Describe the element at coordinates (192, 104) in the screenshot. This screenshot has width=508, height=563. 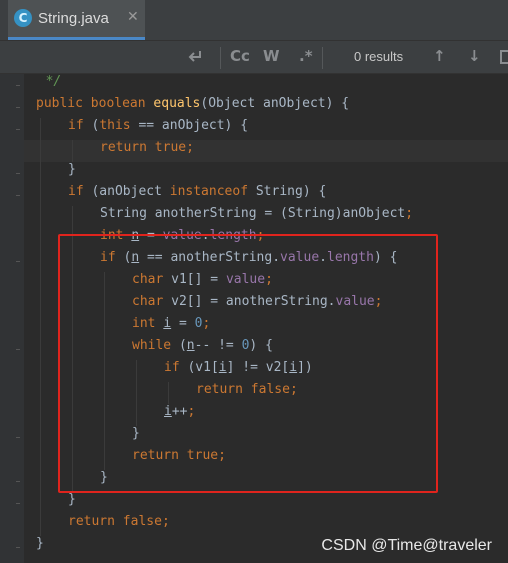
I see `code-line: public boolean equals(Object anObject) {` at that location.